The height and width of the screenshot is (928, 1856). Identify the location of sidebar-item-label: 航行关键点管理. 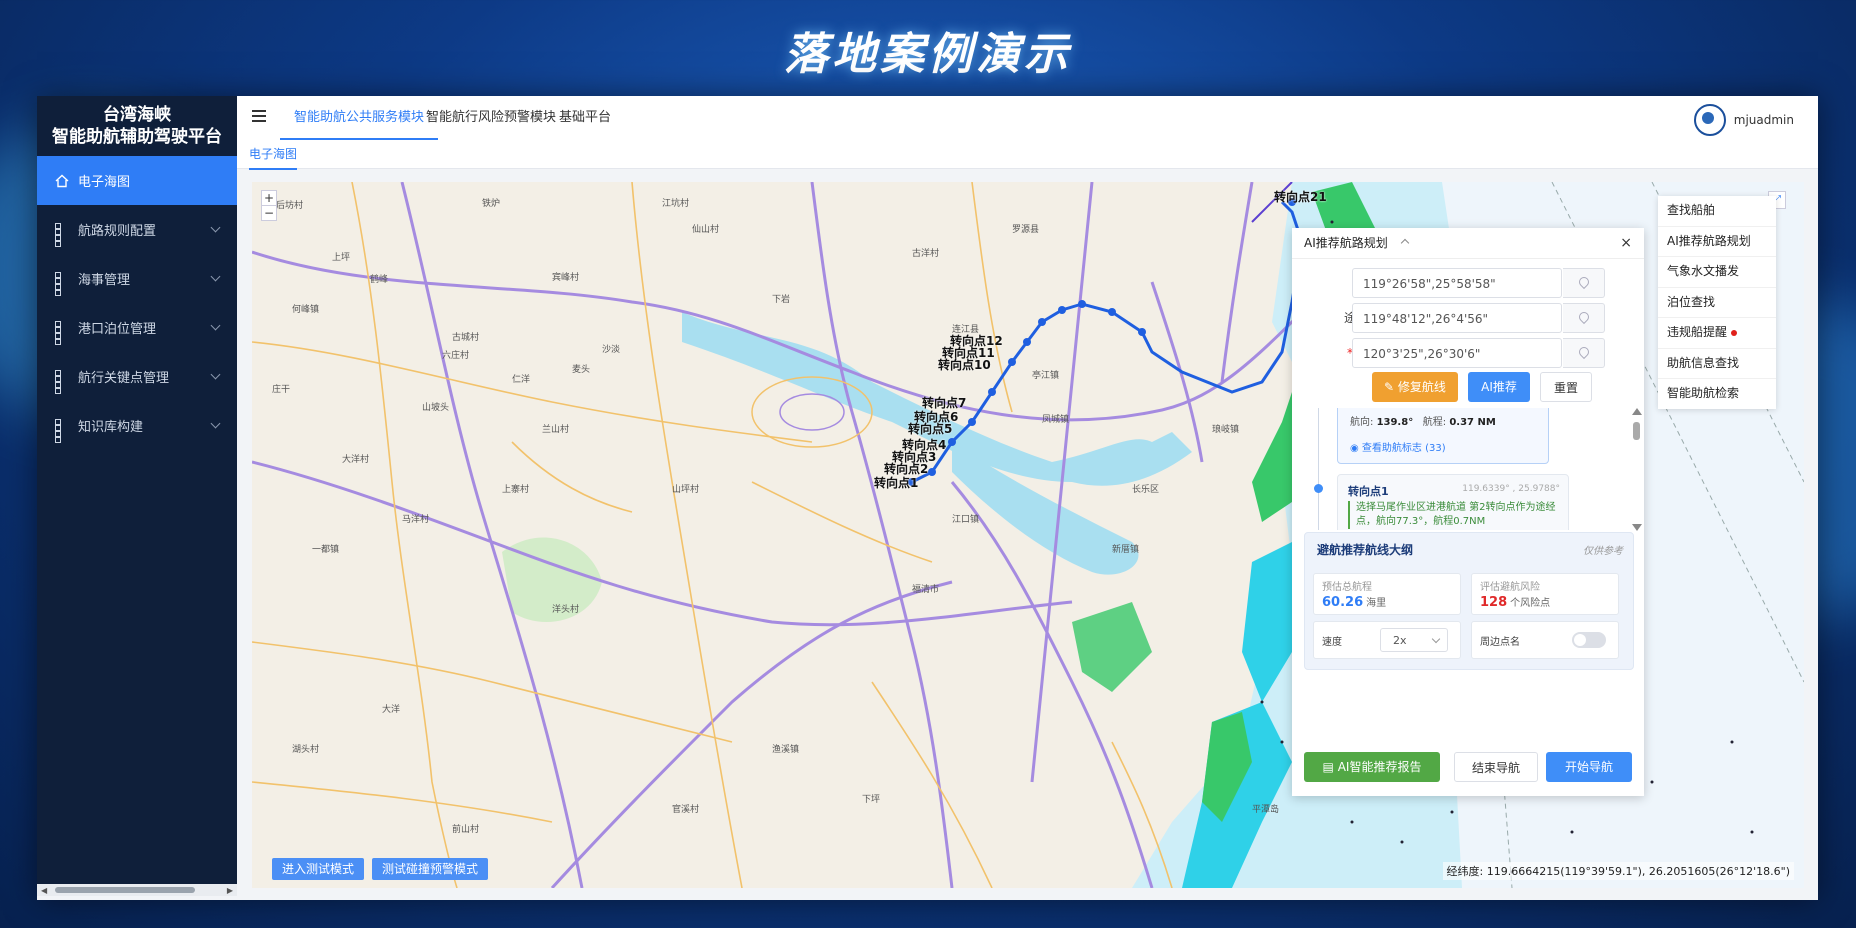
(124, 378).